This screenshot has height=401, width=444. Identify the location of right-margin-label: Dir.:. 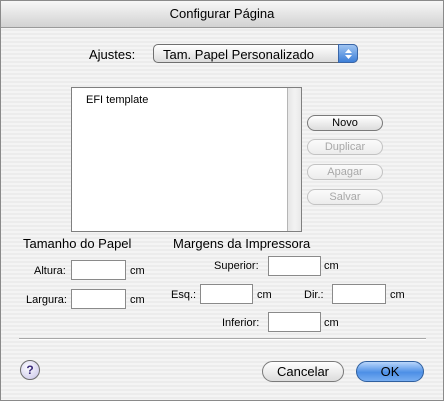
(314, 295).